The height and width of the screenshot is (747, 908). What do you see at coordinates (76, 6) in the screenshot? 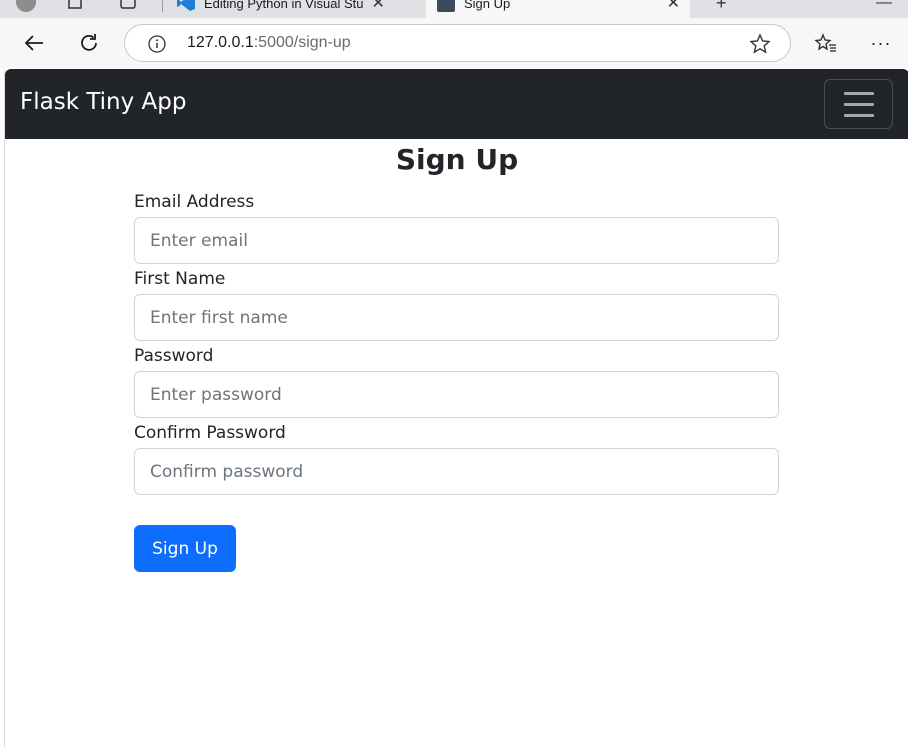
I see `workspaces-icon` at bounding box center [76, 6].